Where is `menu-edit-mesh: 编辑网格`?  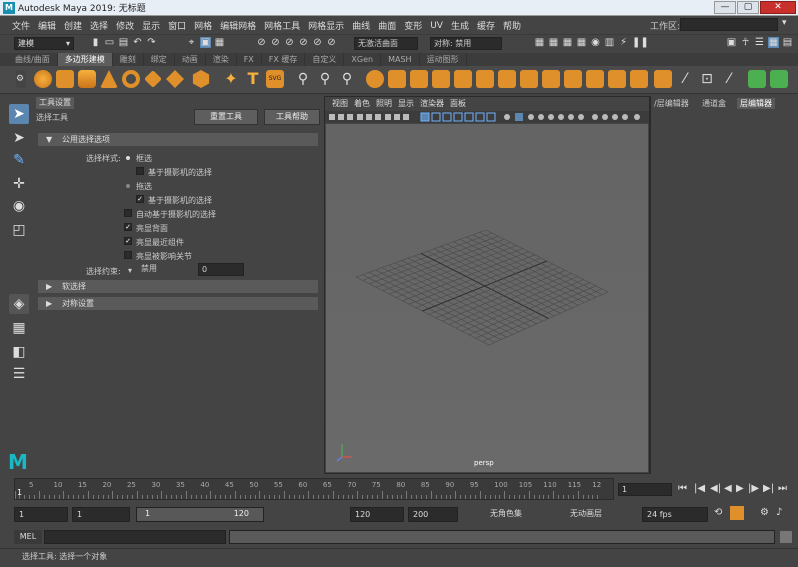
menu-edit-mesh: 编辑网格 is located at coordinates (238, 25).